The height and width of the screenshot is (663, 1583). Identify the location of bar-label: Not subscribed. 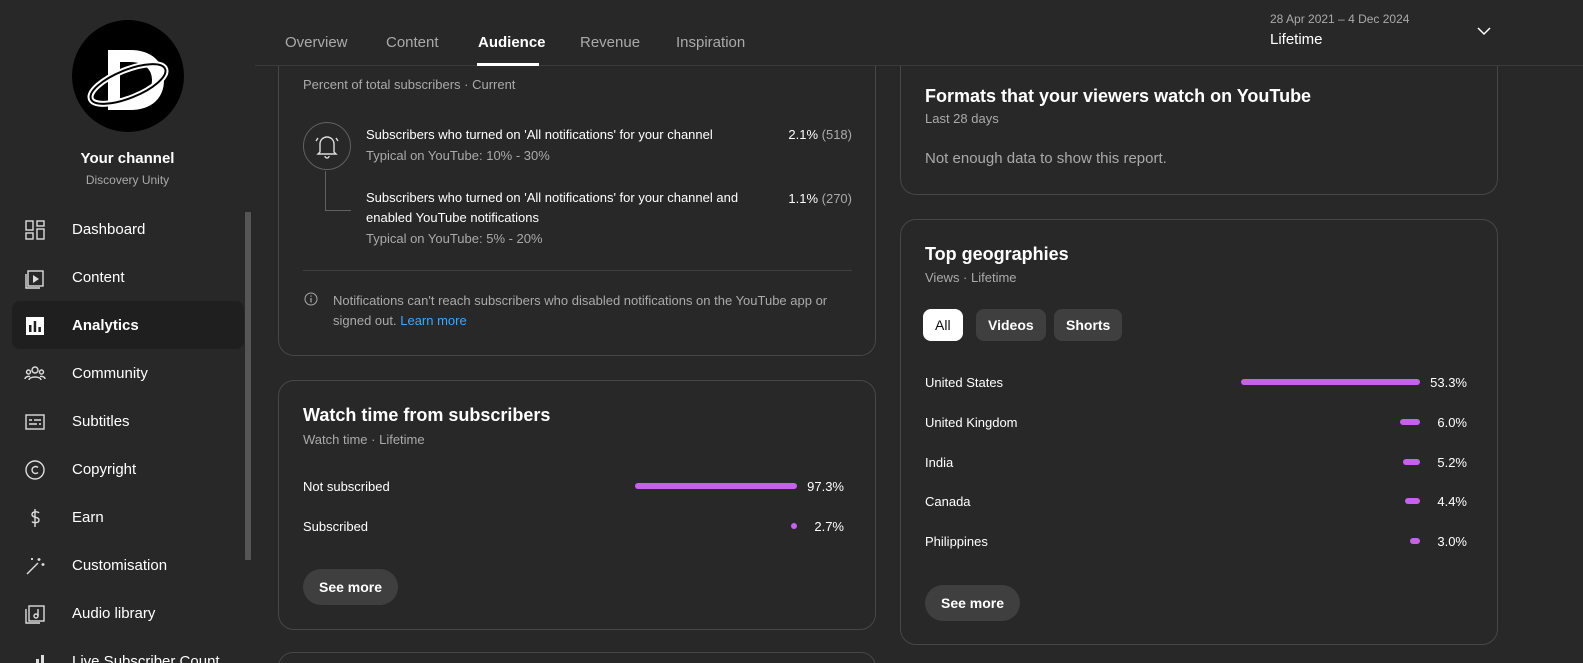
(346, 486).